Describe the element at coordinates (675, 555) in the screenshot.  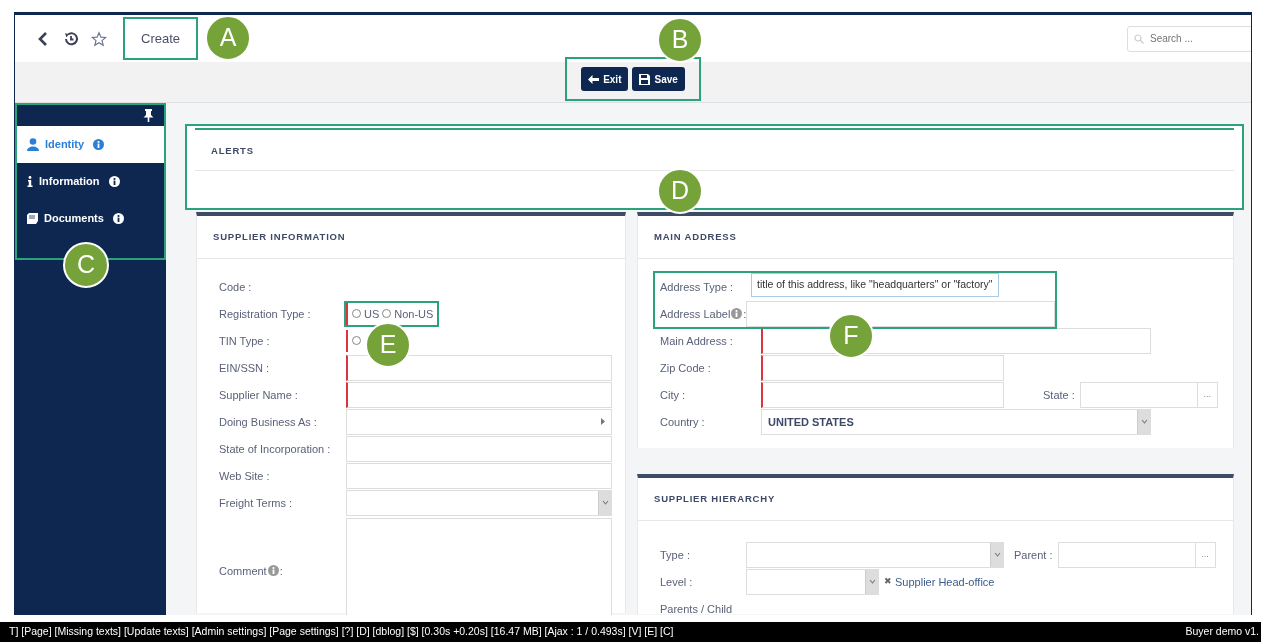
I see `field-label: Type :` at that location.